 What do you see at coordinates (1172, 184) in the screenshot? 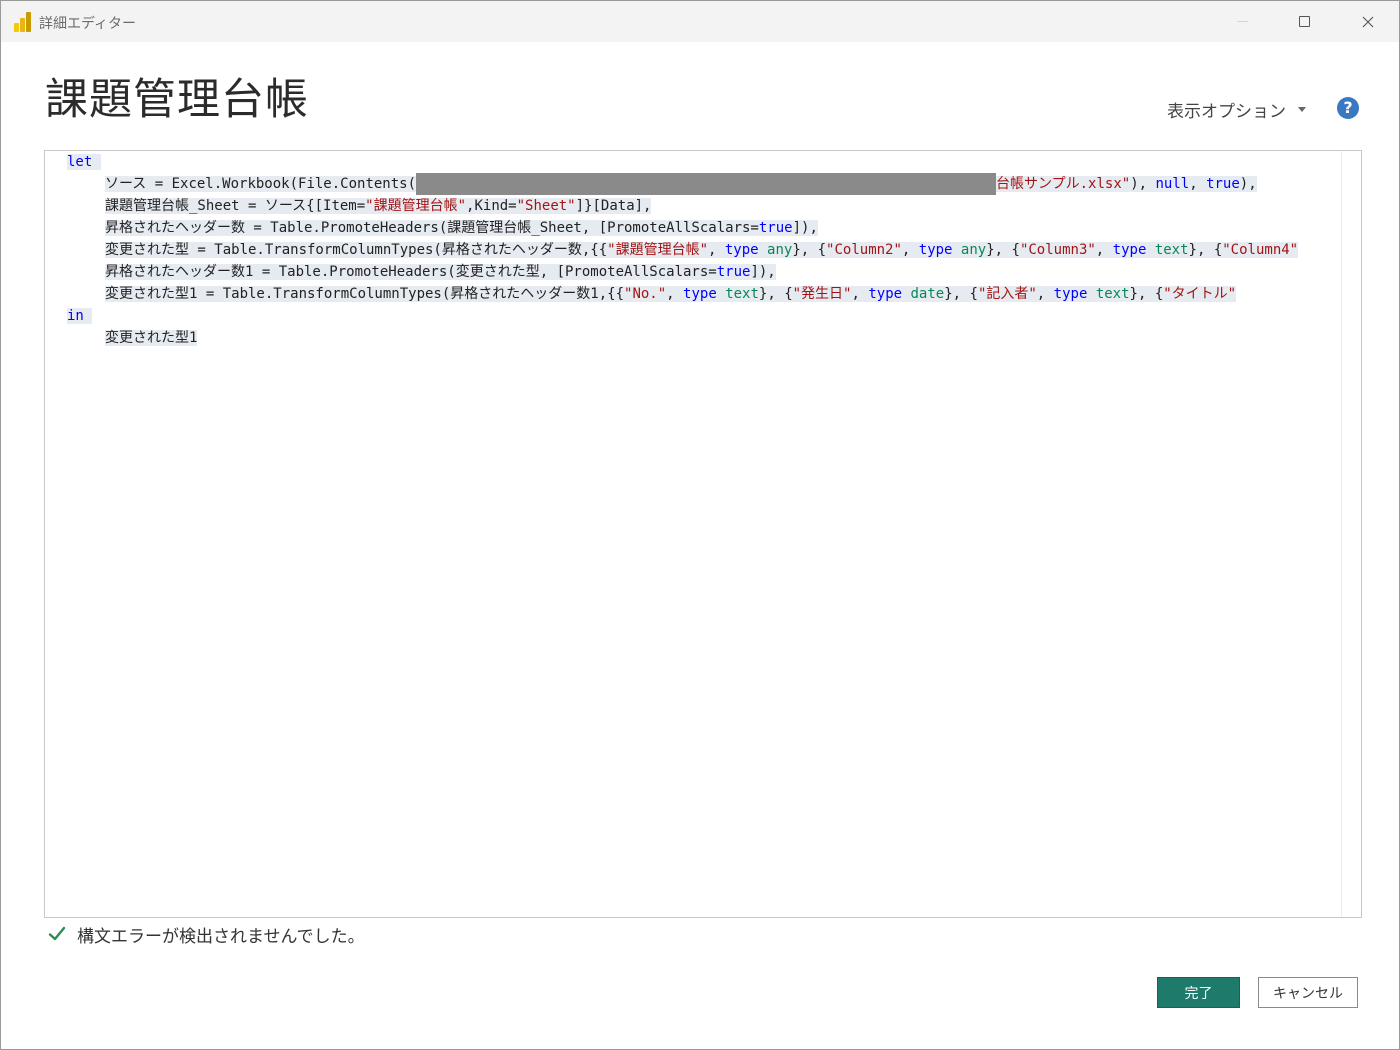
I see `code-token: null` at bounding box center [1172, 184].